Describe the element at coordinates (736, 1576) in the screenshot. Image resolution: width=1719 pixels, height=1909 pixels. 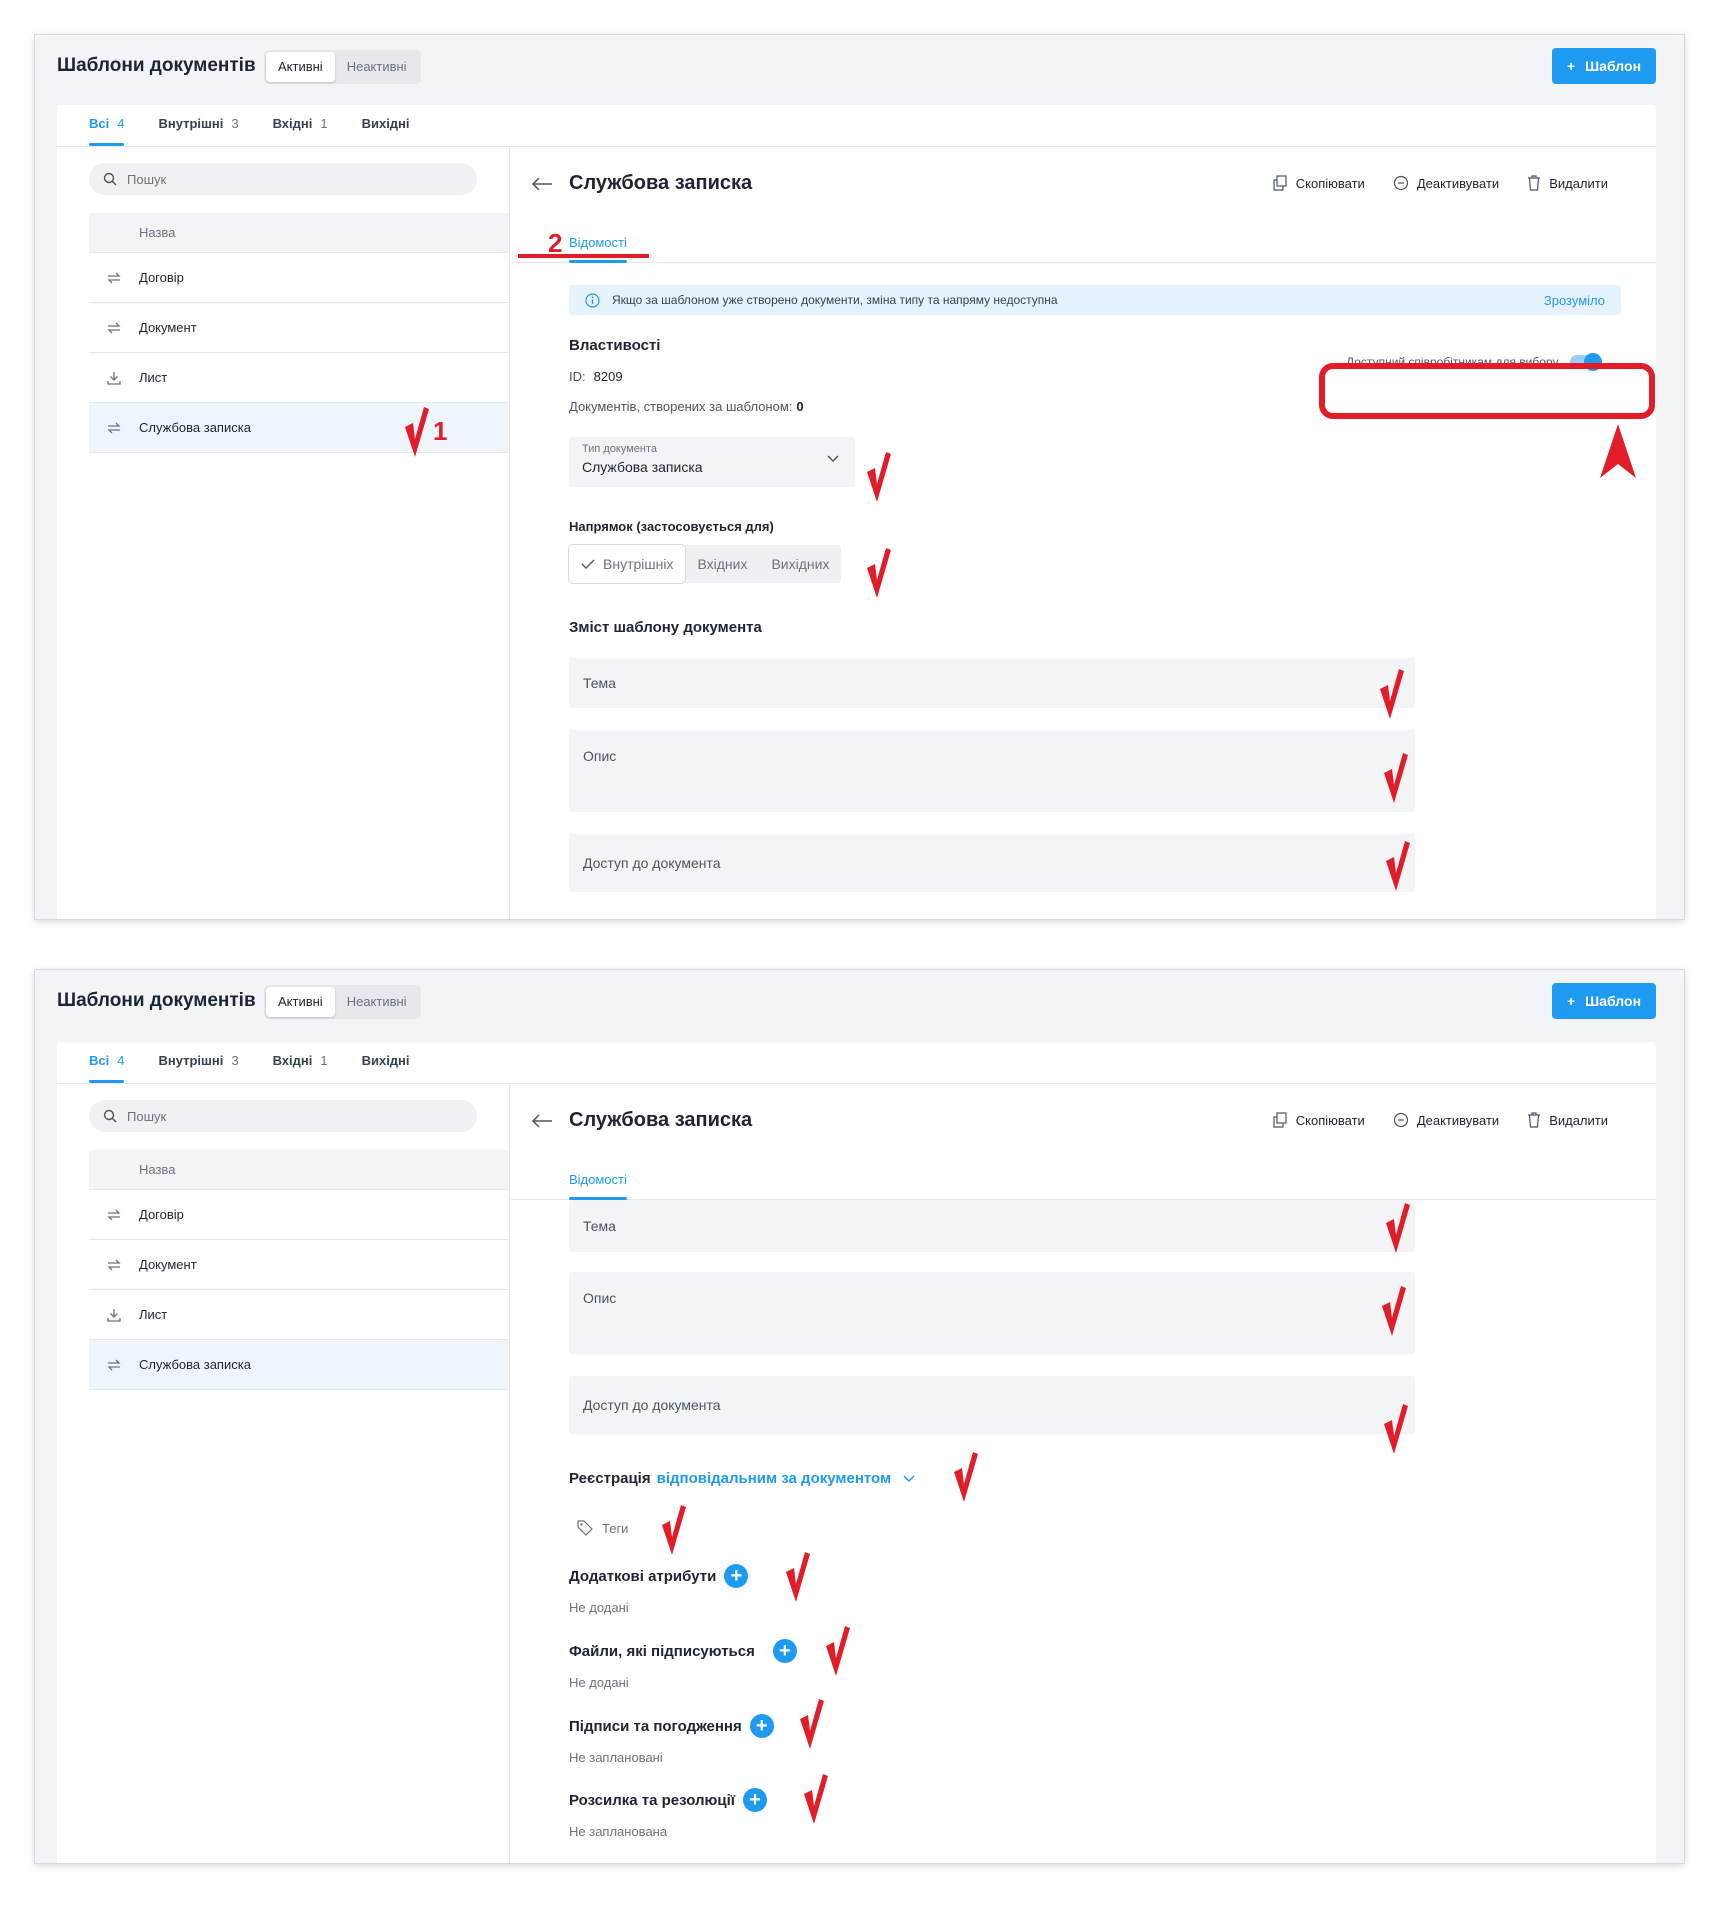
I see `add-attribute-button: +` at that location.